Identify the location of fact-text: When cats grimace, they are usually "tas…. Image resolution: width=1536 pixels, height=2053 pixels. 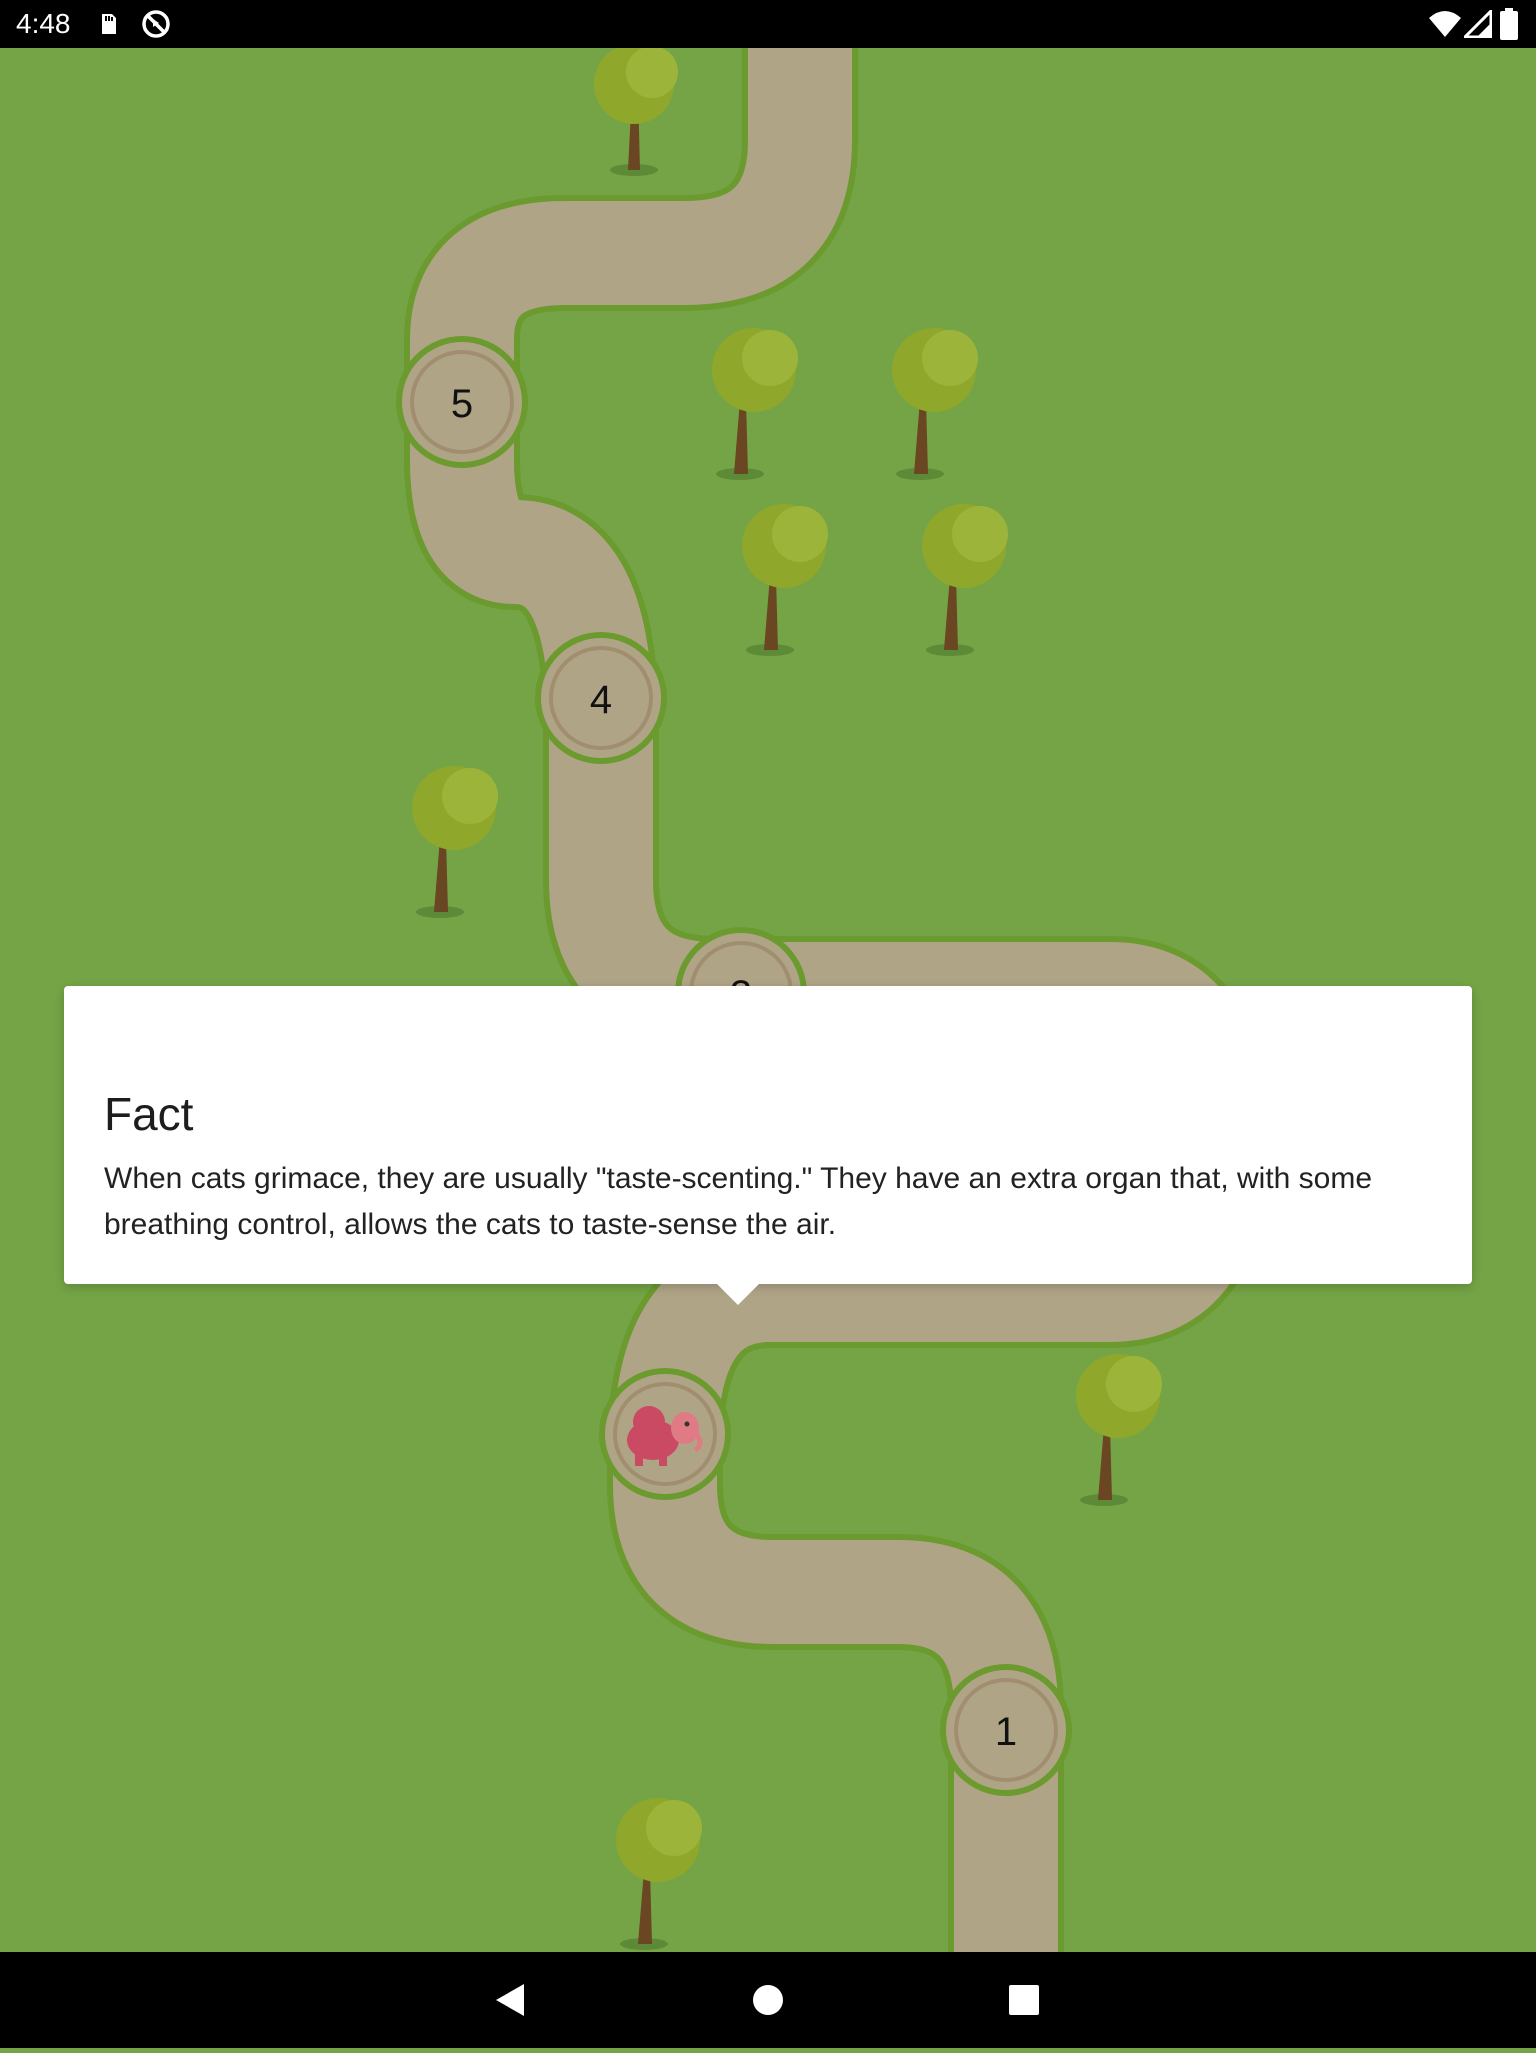
(738, 1201).